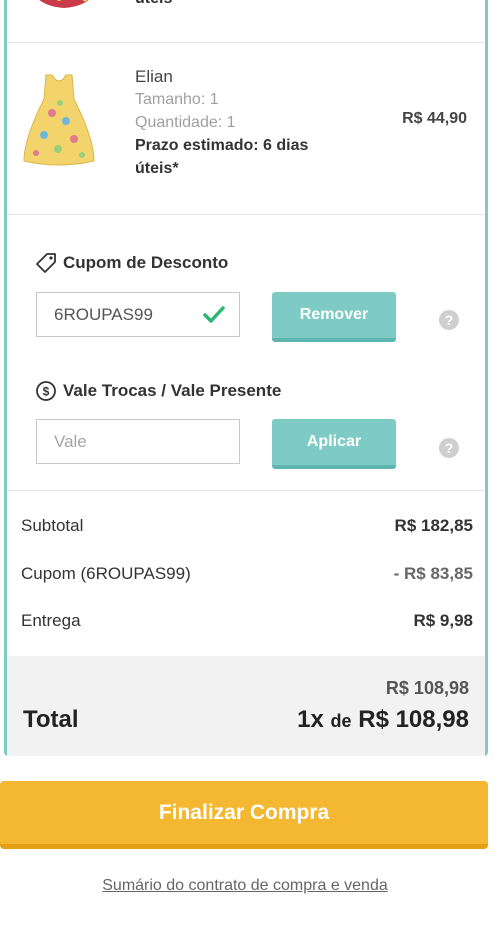 This screenshot has width=500, height=946. What do you see at coordinates (172, 390) in the screenshot?
I see `voucher-title-label: Vale Trocas / Vale Presente` at bounding box center [172, 390].